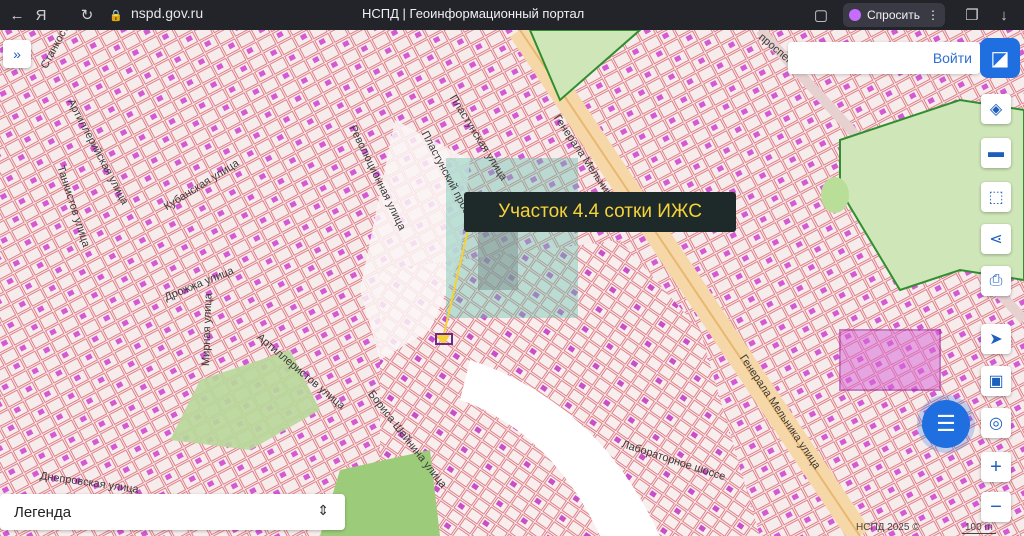 The height and width of the screenshot is (536, 1024). I want to click on minimap-button: ▣, so click(996, 381).